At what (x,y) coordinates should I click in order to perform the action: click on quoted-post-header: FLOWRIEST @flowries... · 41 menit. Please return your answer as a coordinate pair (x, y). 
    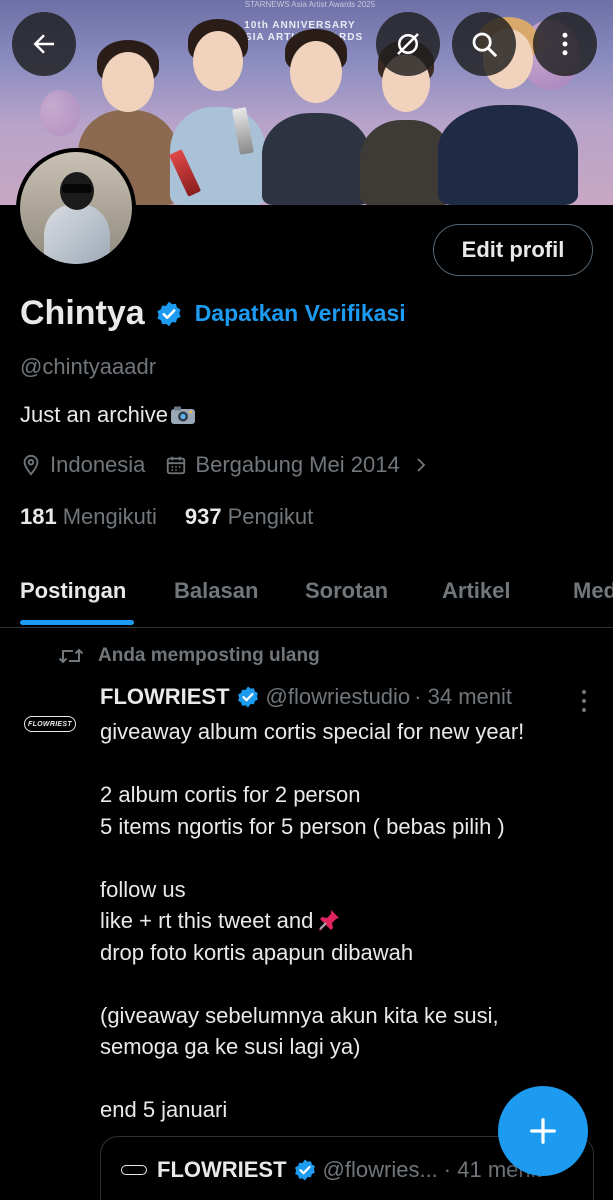
    Looking at the image, I should click on (331, 1170).